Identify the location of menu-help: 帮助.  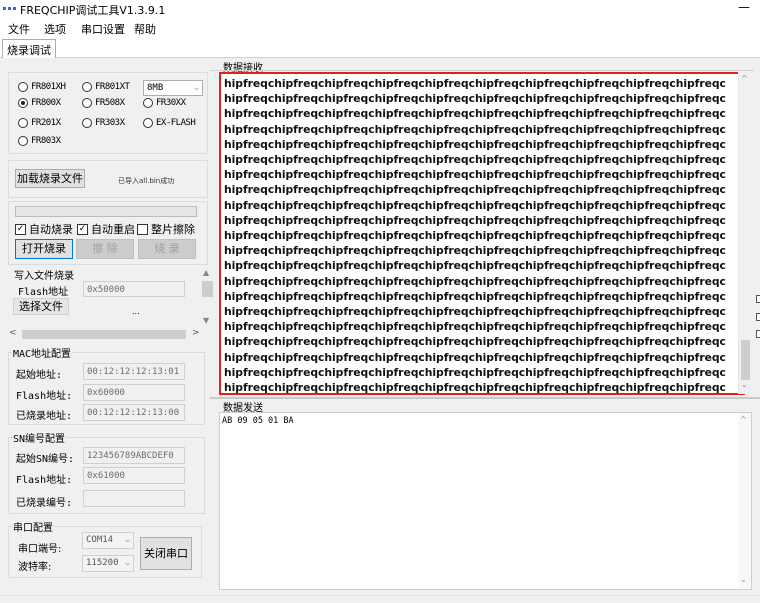
(145, 29).